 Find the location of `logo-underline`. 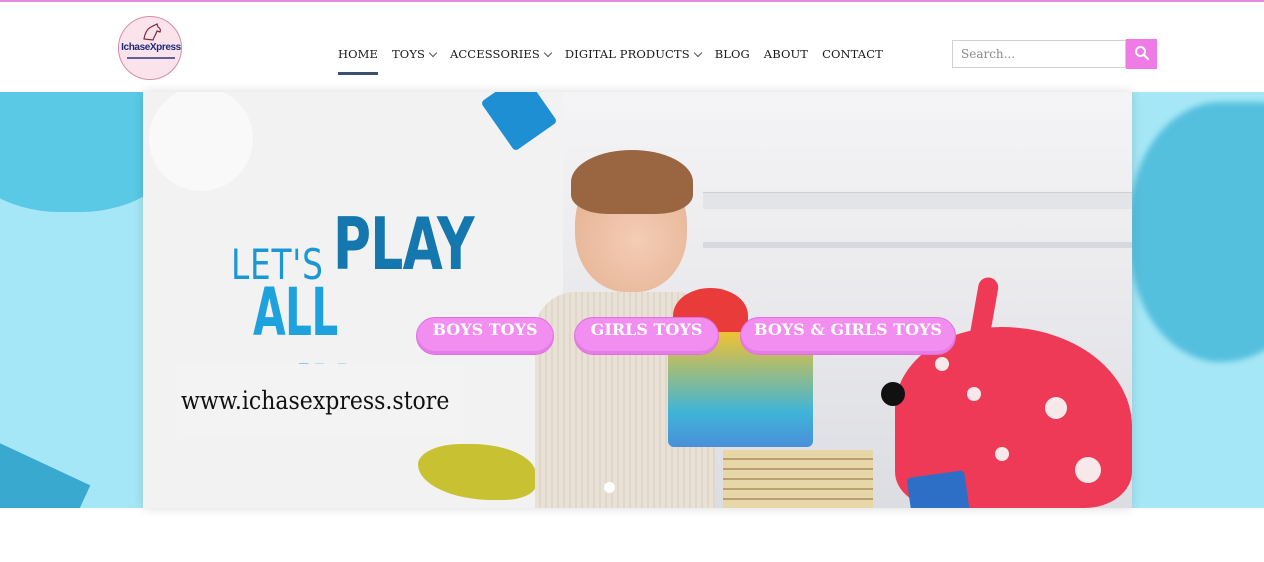

logo-underline is located at coordinates (151, 58).